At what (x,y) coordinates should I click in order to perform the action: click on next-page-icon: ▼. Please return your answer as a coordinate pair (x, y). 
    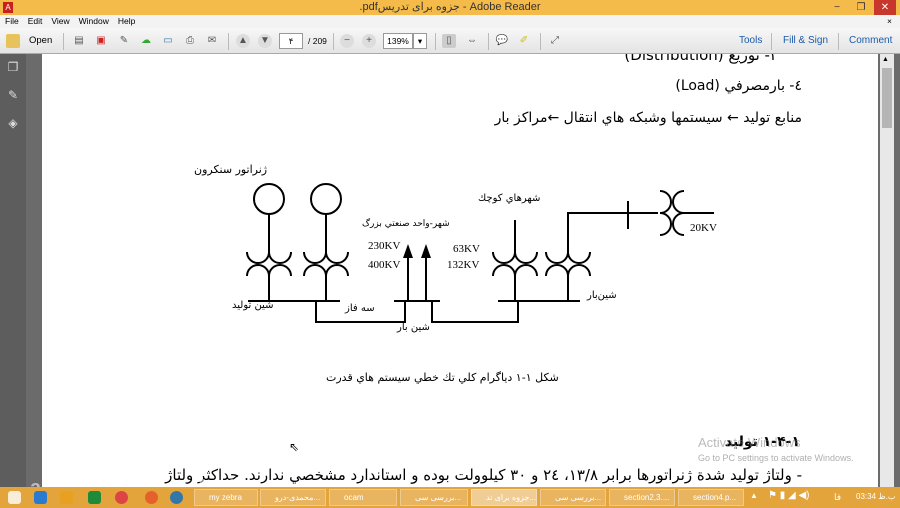
    Looking at the image, I should click on (265, 41).